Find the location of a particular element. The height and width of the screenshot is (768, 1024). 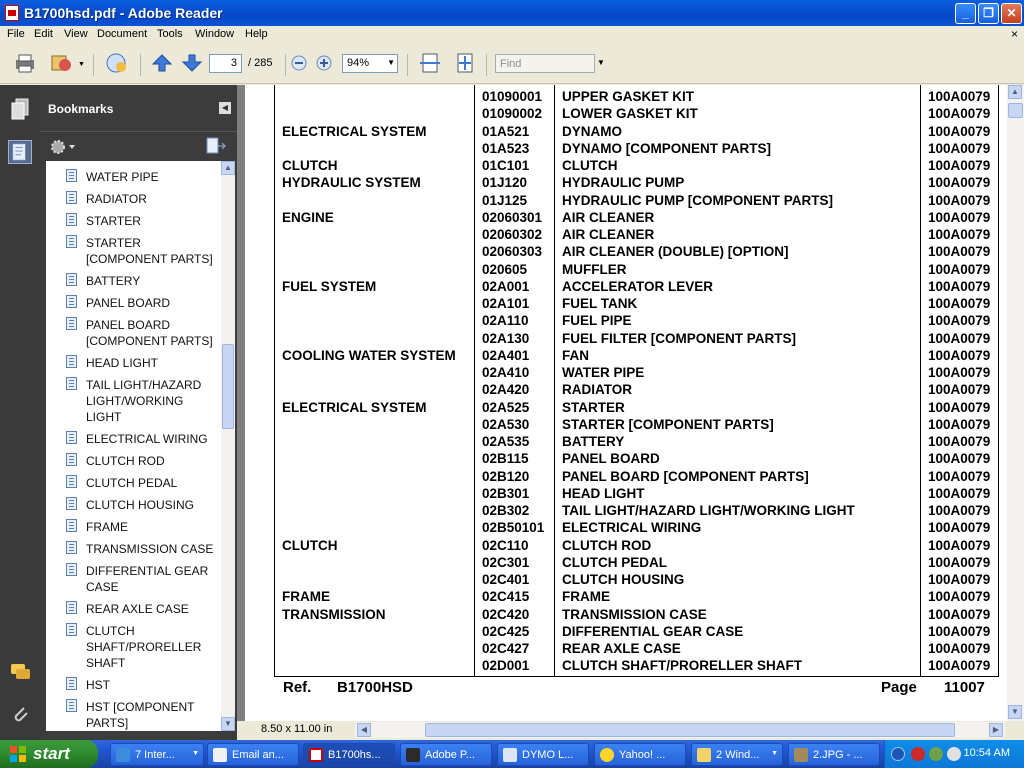

description-cell: ELECTRICAL WIRING is located at coordinates (632, 528).